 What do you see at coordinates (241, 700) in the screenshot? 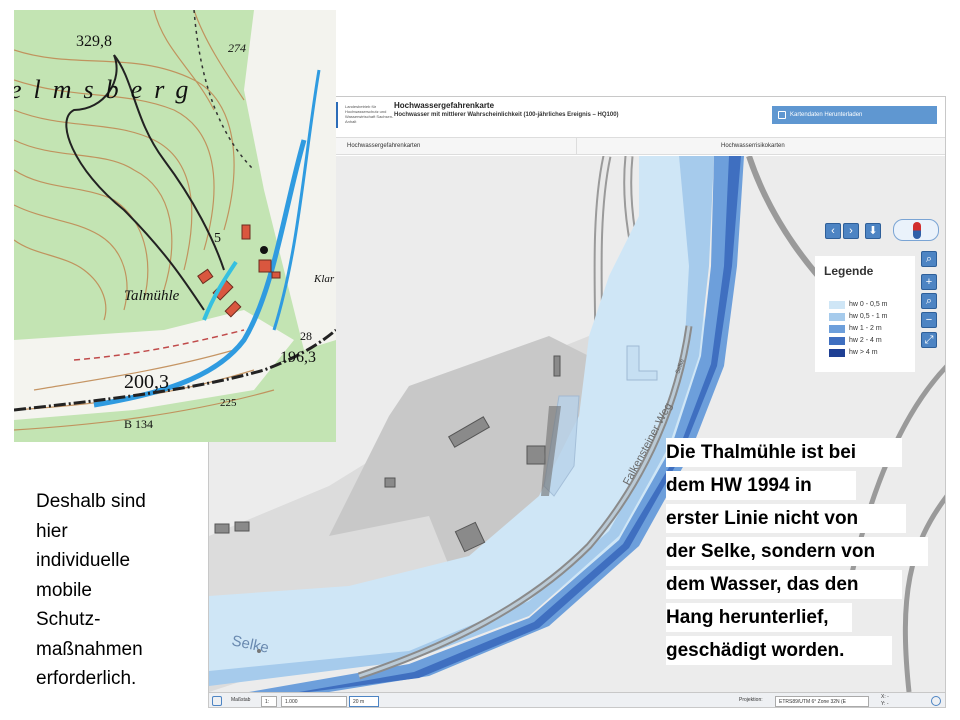
I see `scale-label: Maßstab` at bounding box center [241, 700].